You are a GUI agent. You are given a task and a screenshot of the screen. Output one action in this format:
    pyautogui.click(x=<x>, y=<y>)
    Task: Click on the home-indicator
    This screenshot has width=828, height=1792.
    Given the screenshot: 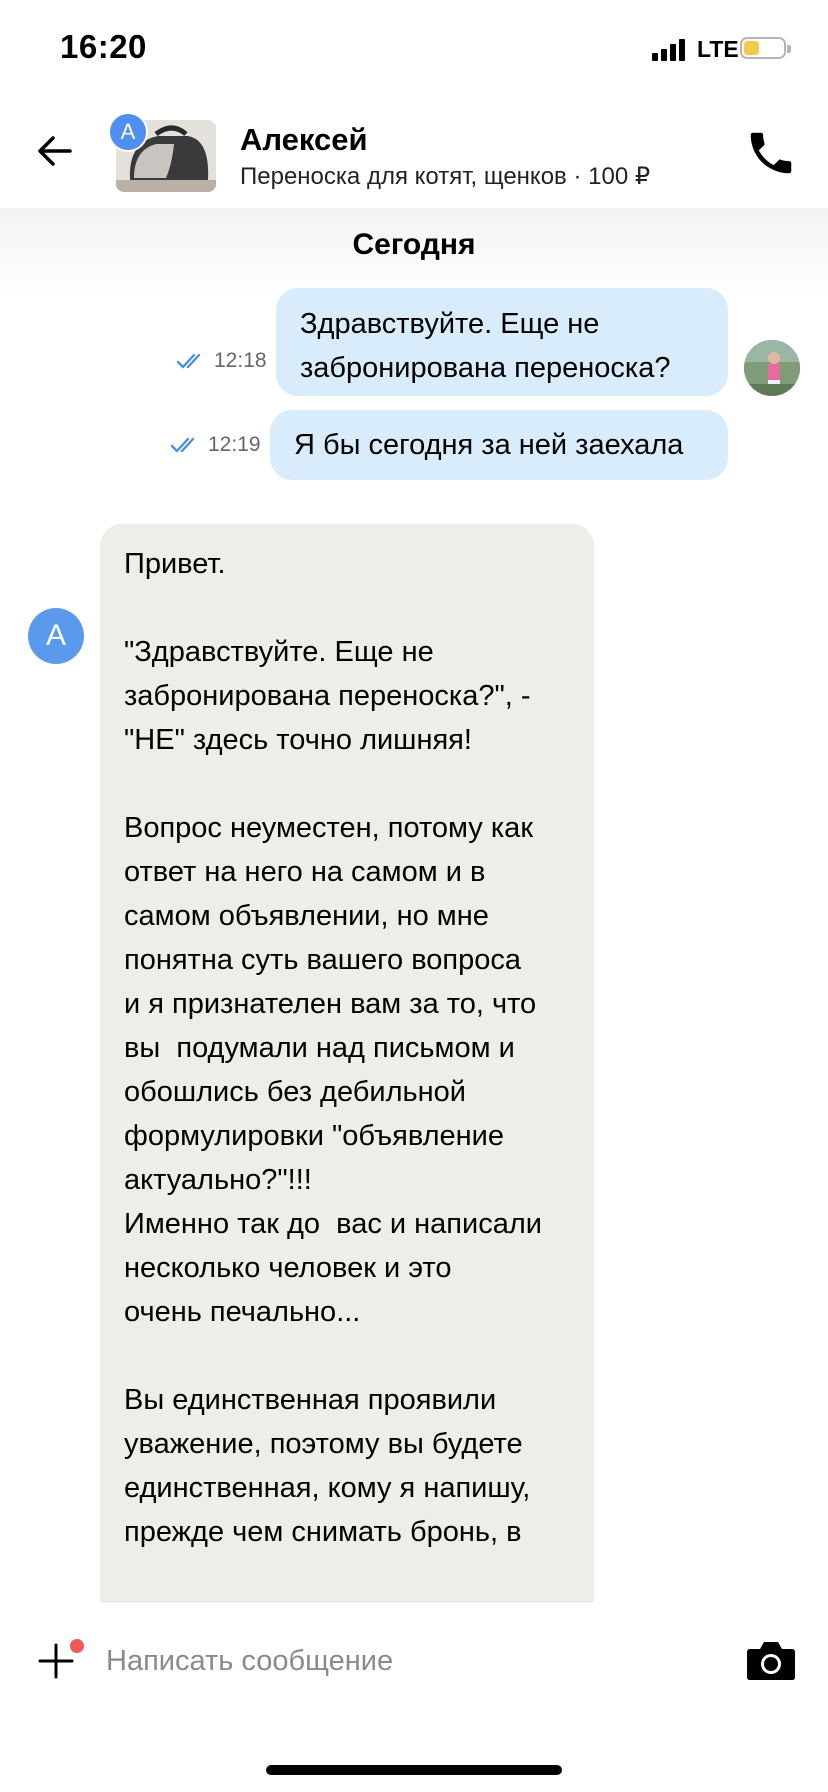 What is the action you would take?
    pyautogui.click(x=414, y=1770)
    